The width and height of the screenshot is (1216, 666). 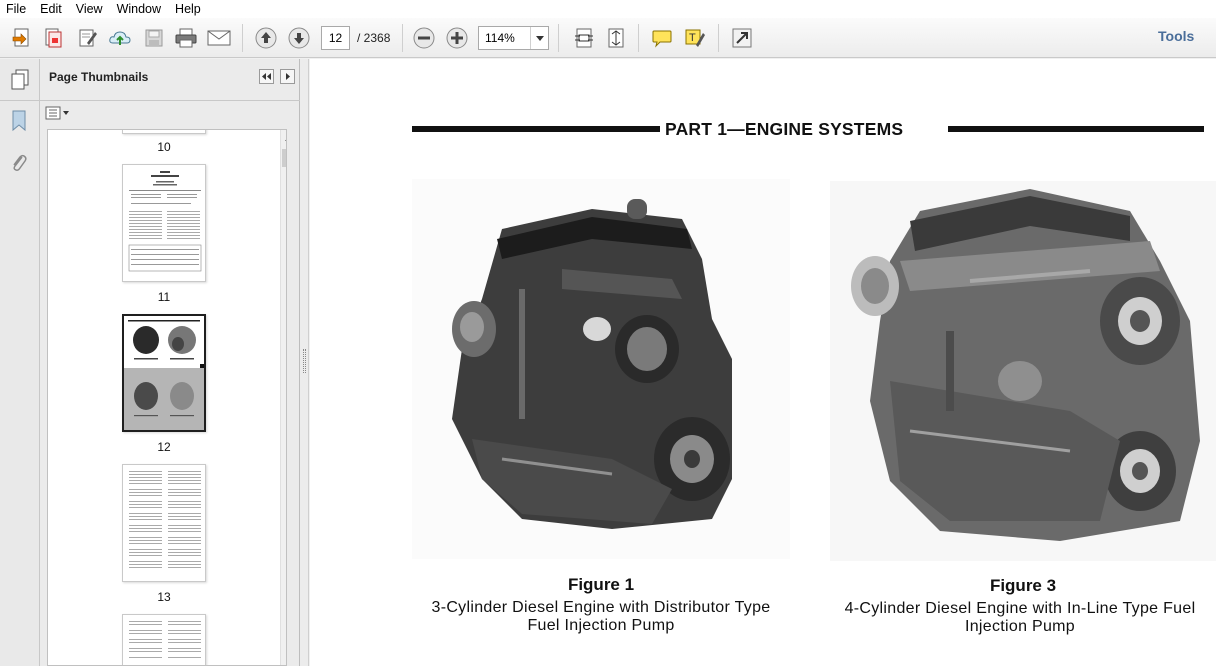 I want to click on thumbnail-label-11: 11, so click(x=164, y=297).